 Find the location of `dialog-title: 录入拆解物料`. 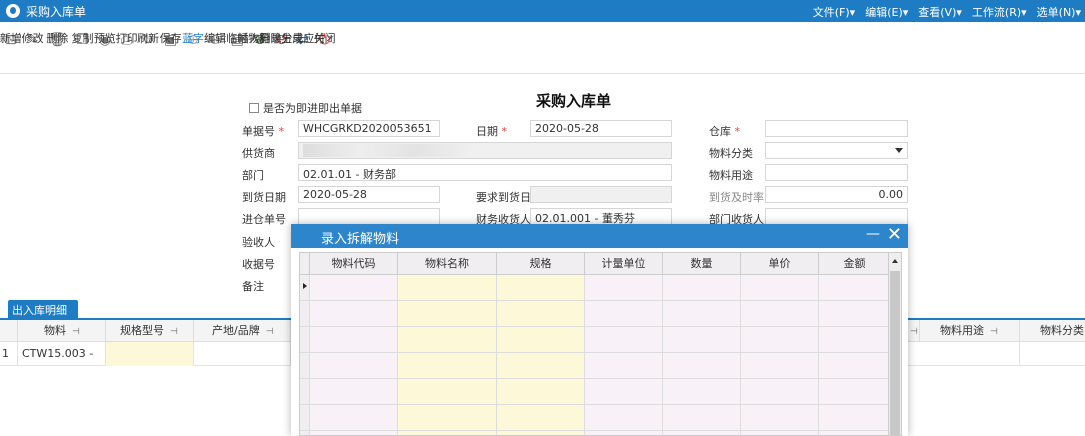

dialog-title: 录入拆解物料 is located at coordinates (360, 239).